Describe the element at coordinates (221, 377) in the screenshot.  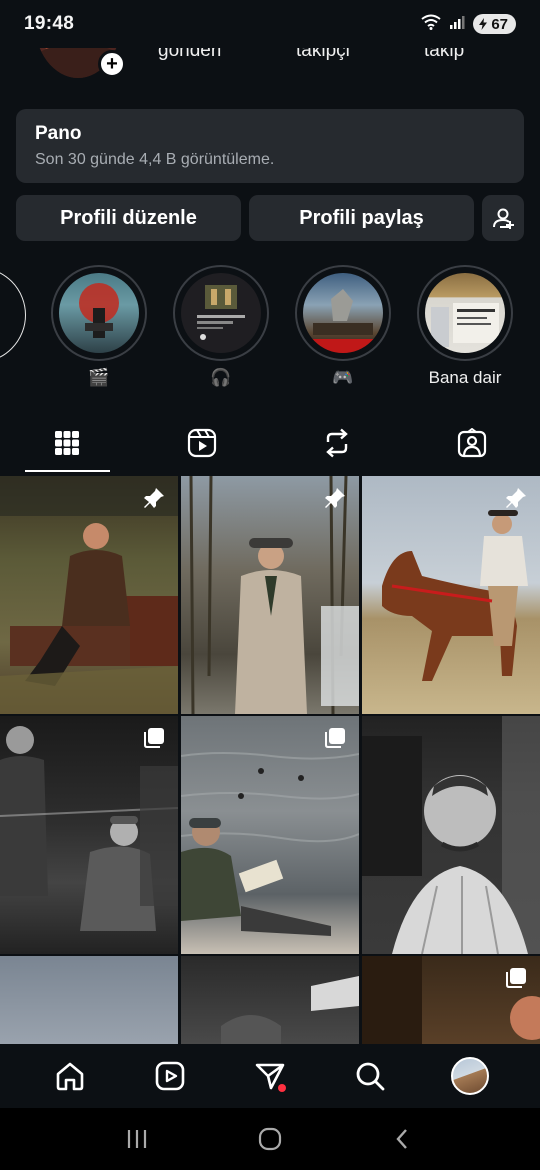
I see `highlight-label: 🎧` at that location.